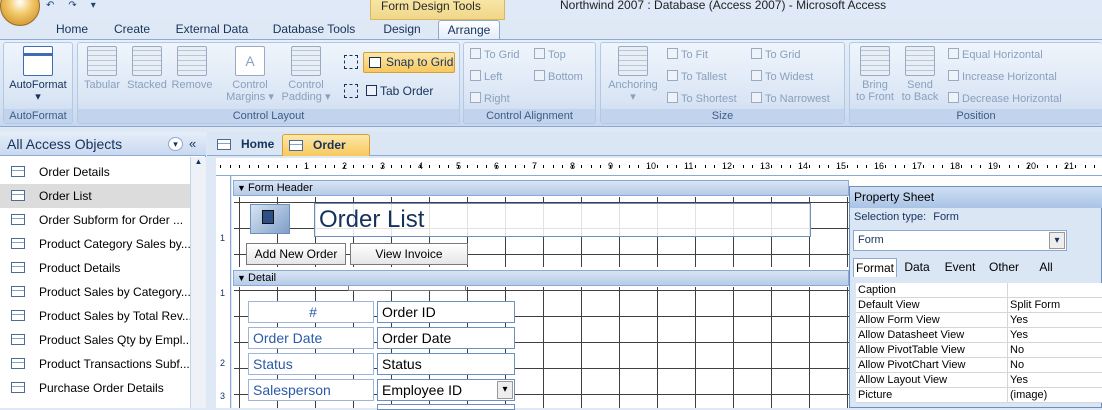 The image size is (1102, 410). Describe the element at coordinates (875, 74) in the screenshot. I see `bring-to-front-button: Bring to Front` at that location.